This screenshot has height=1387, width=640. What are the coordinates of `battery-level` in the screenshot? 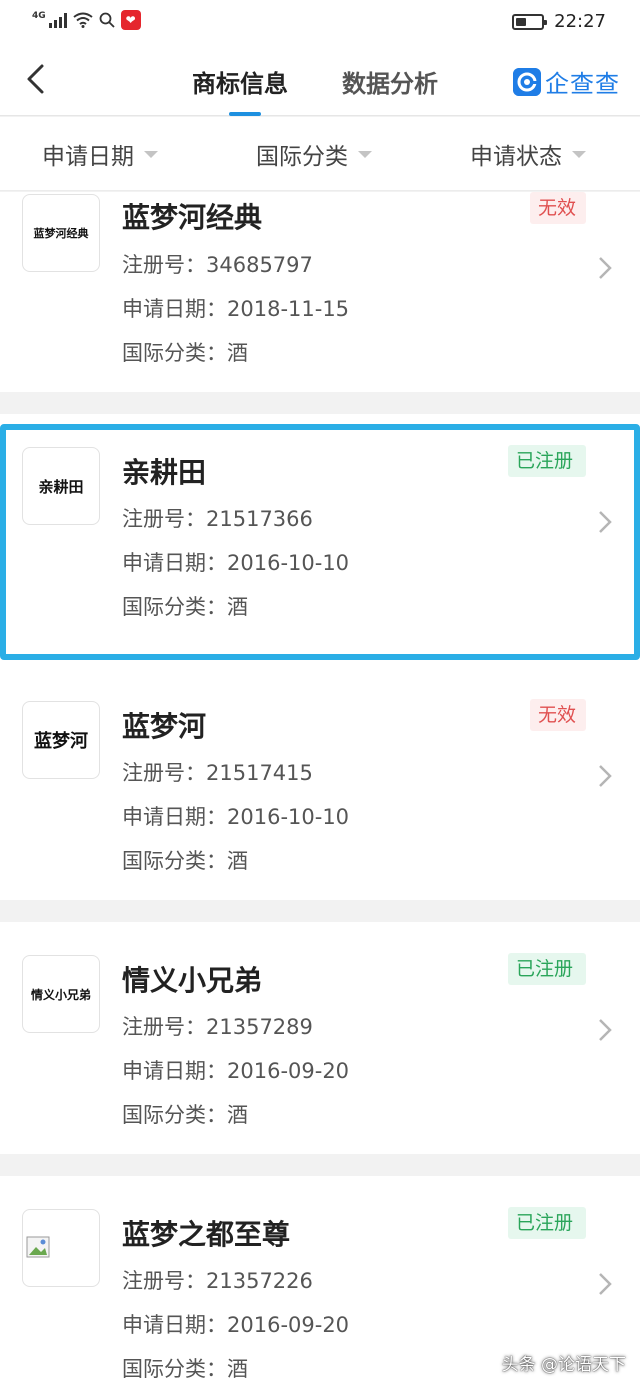 It's located at (521, 21).